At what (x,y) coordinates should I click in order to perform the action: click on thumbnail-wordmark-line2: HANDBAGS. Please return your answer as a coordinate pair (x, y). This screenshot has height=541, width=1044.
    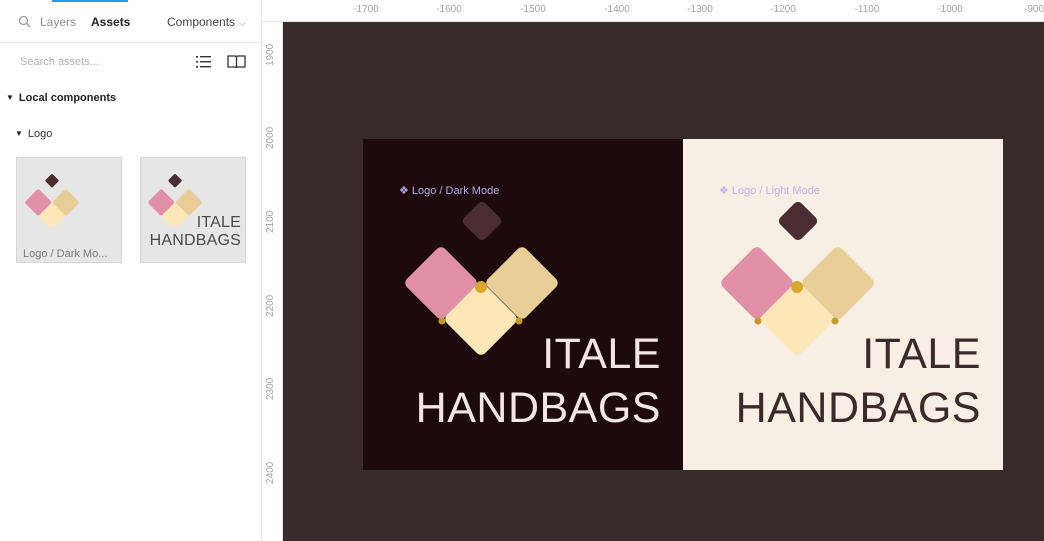
    Looking at the image, I should click on (195, 240).